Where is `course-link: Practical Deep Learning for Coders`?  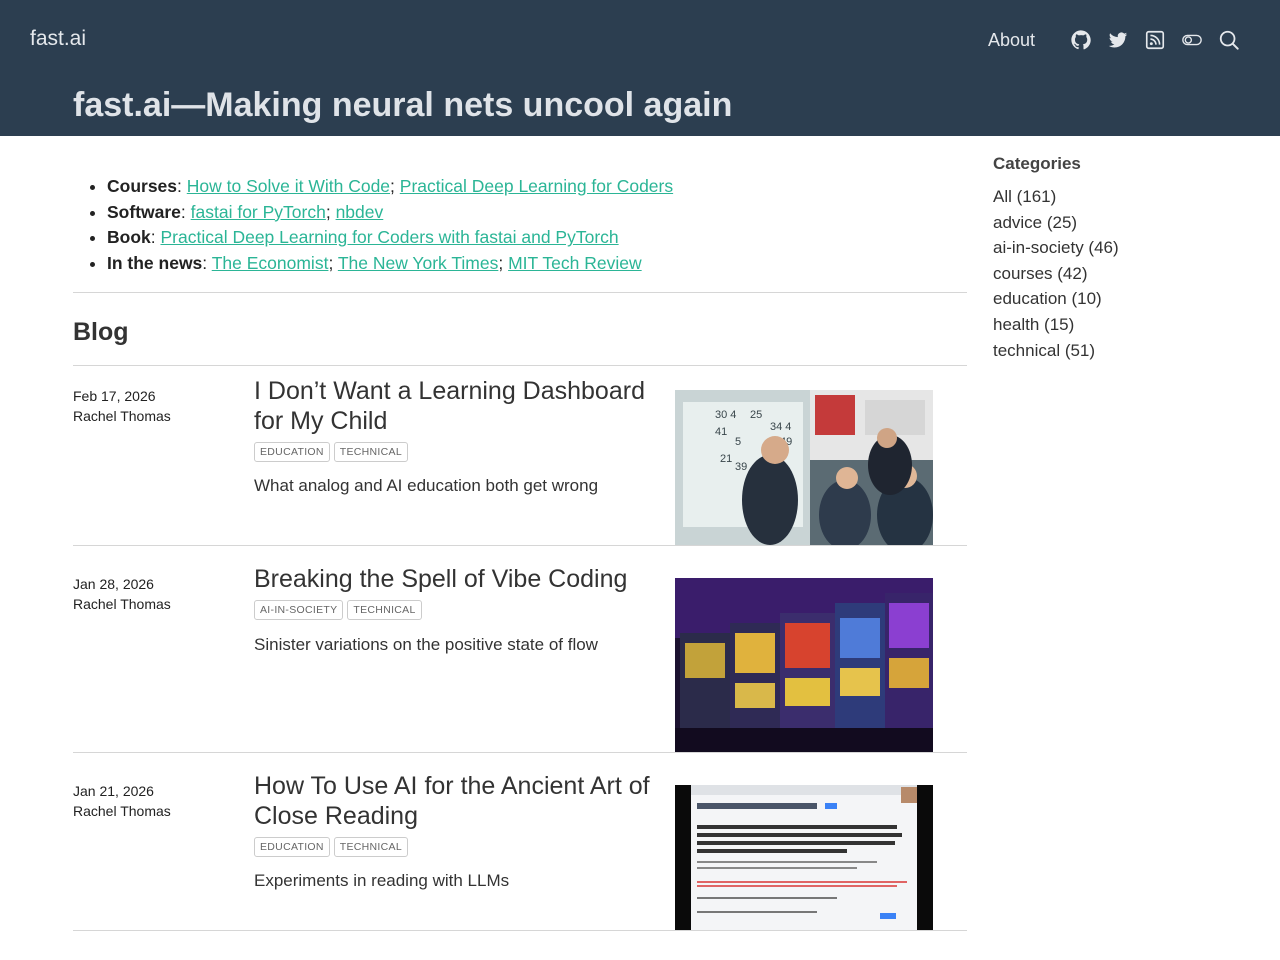
course-link: Practical Deep Learning for Coders is located at coordinates (536, 186).